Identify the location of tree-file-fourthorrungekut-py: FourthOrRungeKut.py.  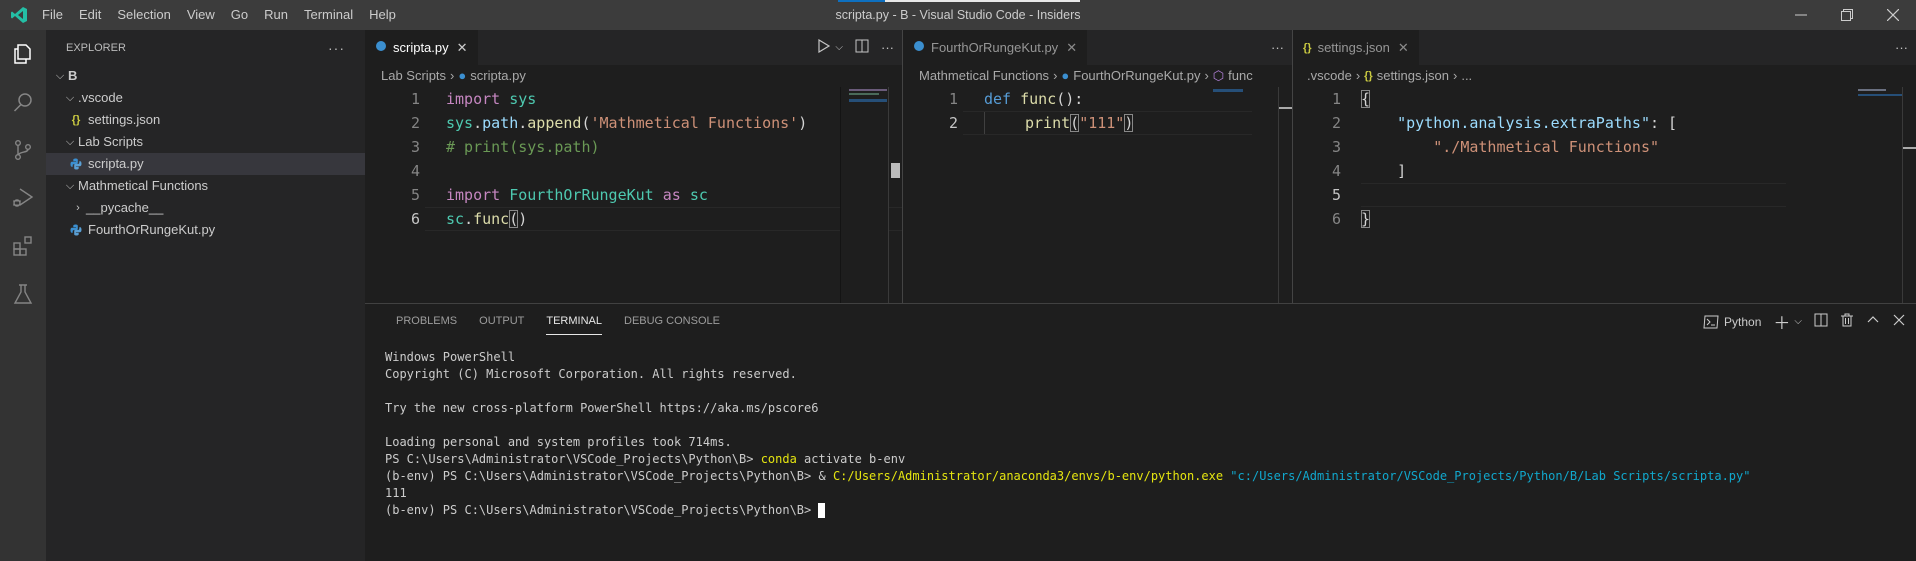
(205, 230).